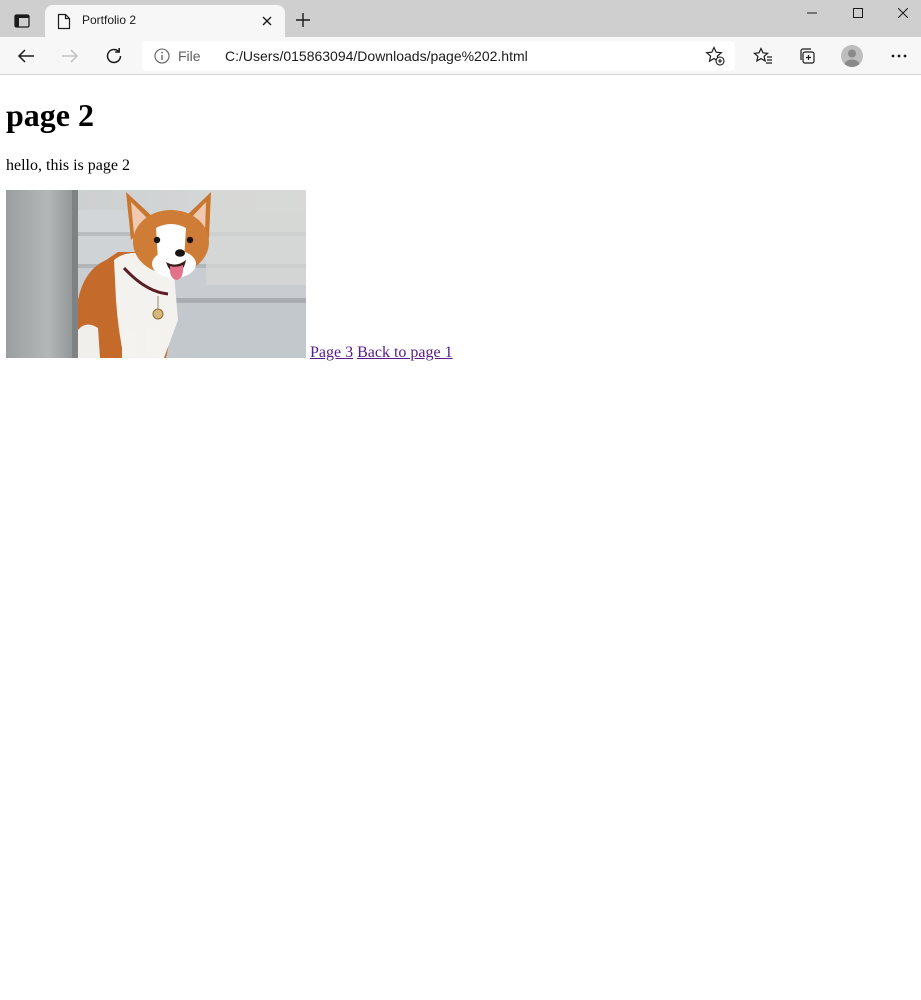 The width and height of the screenshot is (921, 1000). I want to click on star-add-icon, so click(715, 56).